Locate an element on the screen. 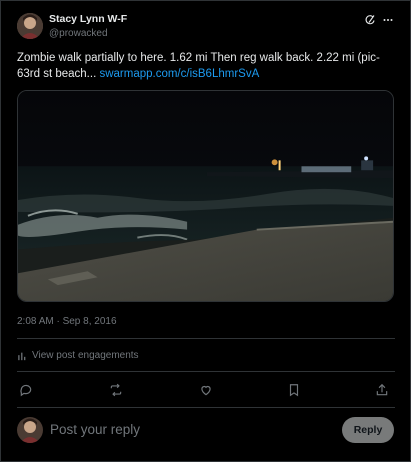 The height and width of the screenshot is (462, 411). divider-top is located at coordinates (206, 338).